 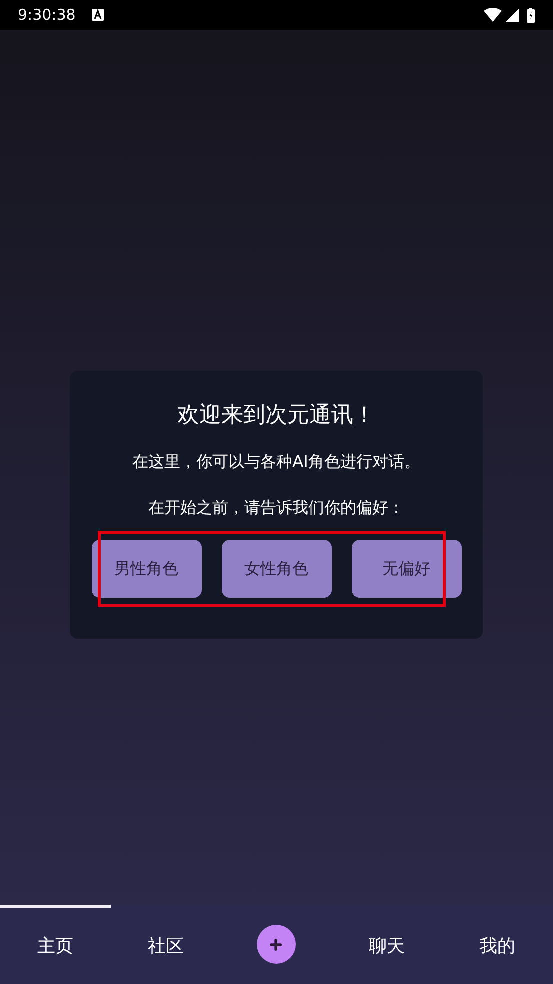 I want to click on plus-icon, so click(x=276, y=944).